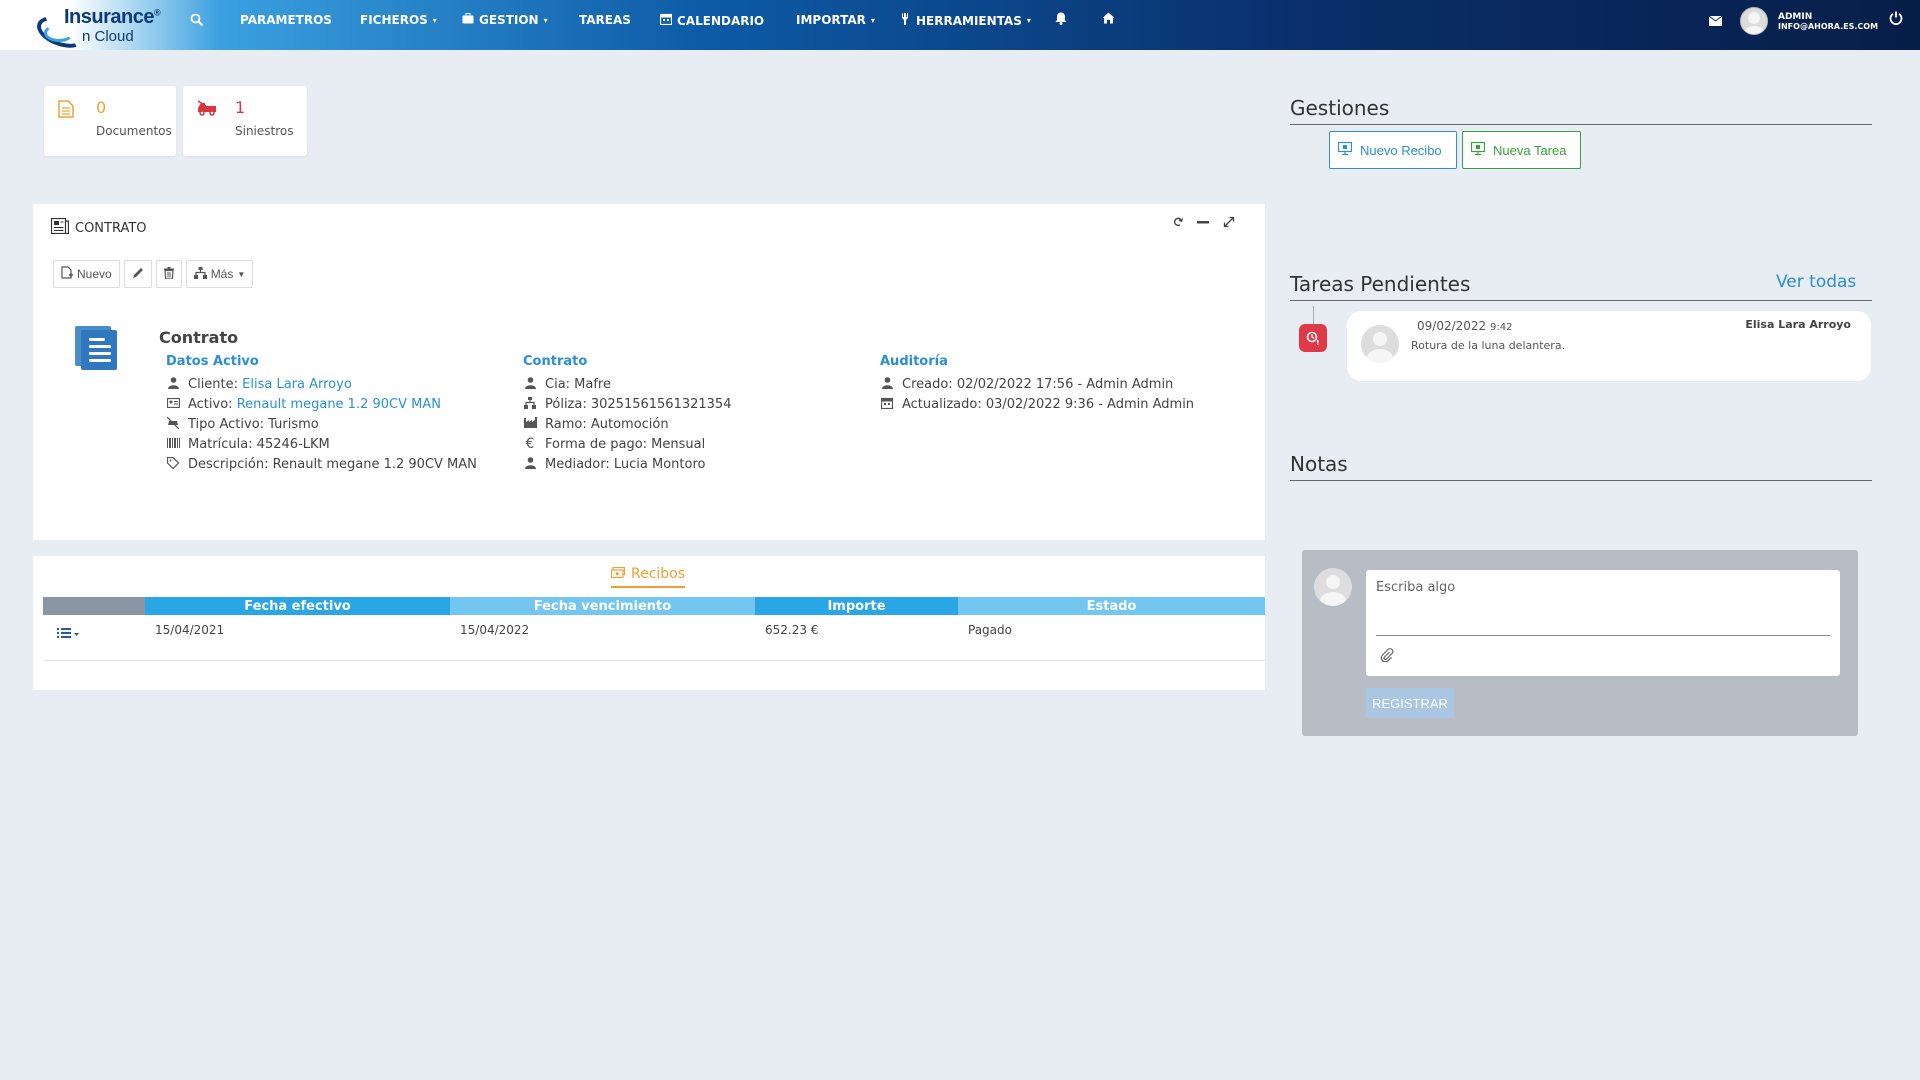 Image resolution: width=1920 pixels, height=1080 pixels. Describe the element at coordinates (398, 20) in the screenshot. I see `nav-ficheros: FICHEROS ▾` at that location.